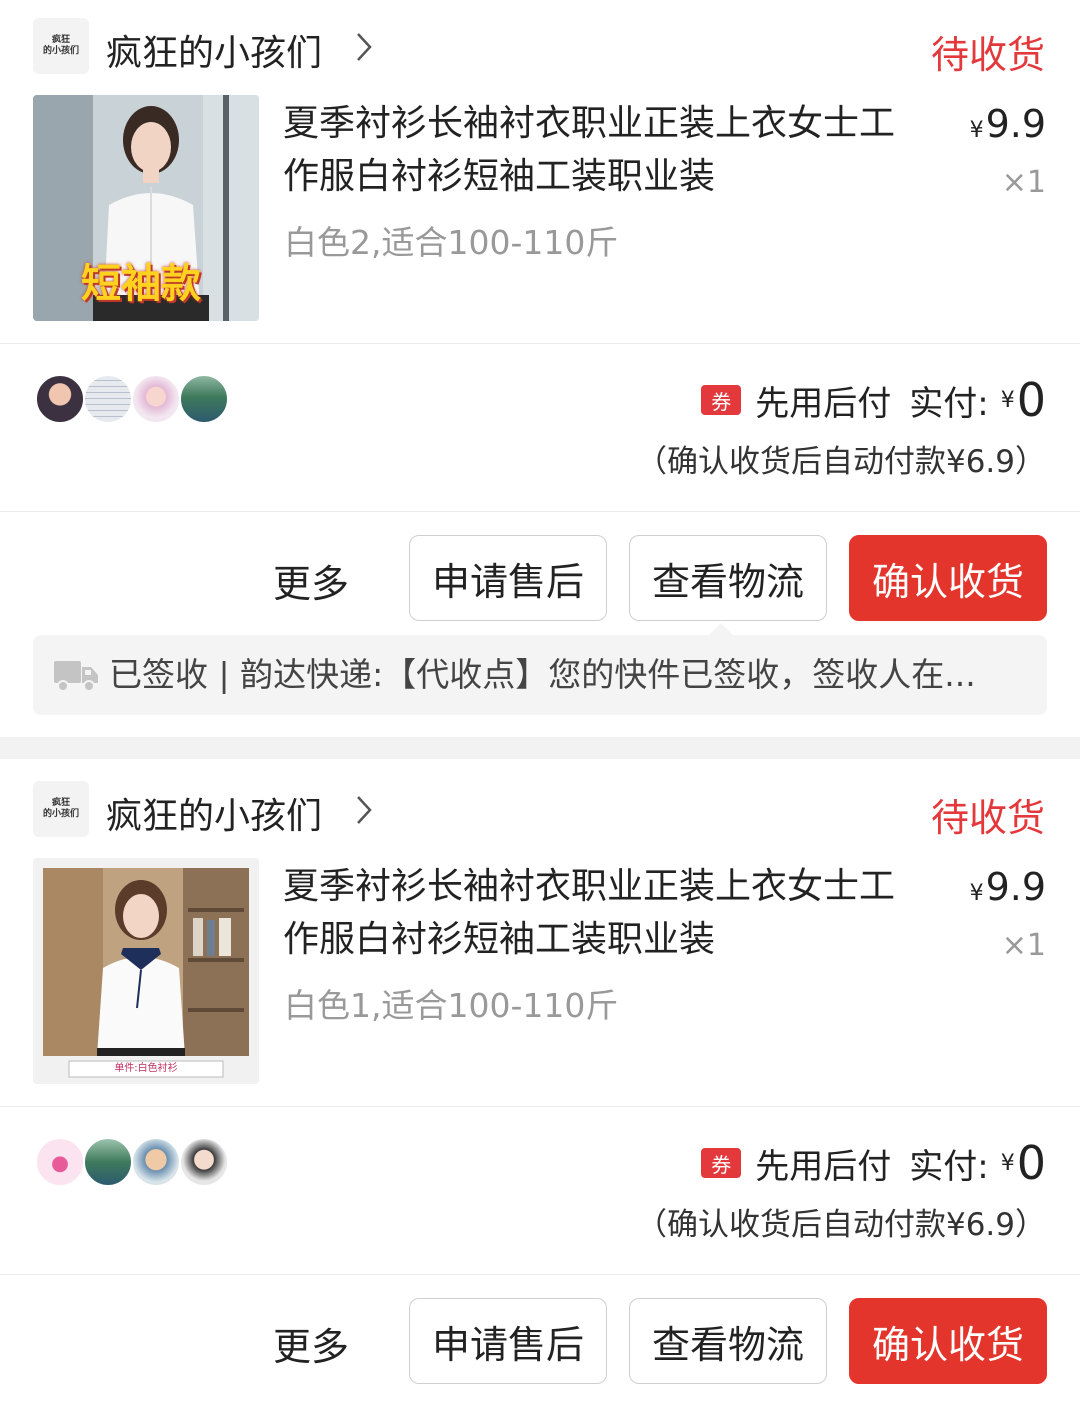 This screenshot has height=1402, width=1080. I want to click on product-image: 单件:白色衬衫, so click(146, 971).